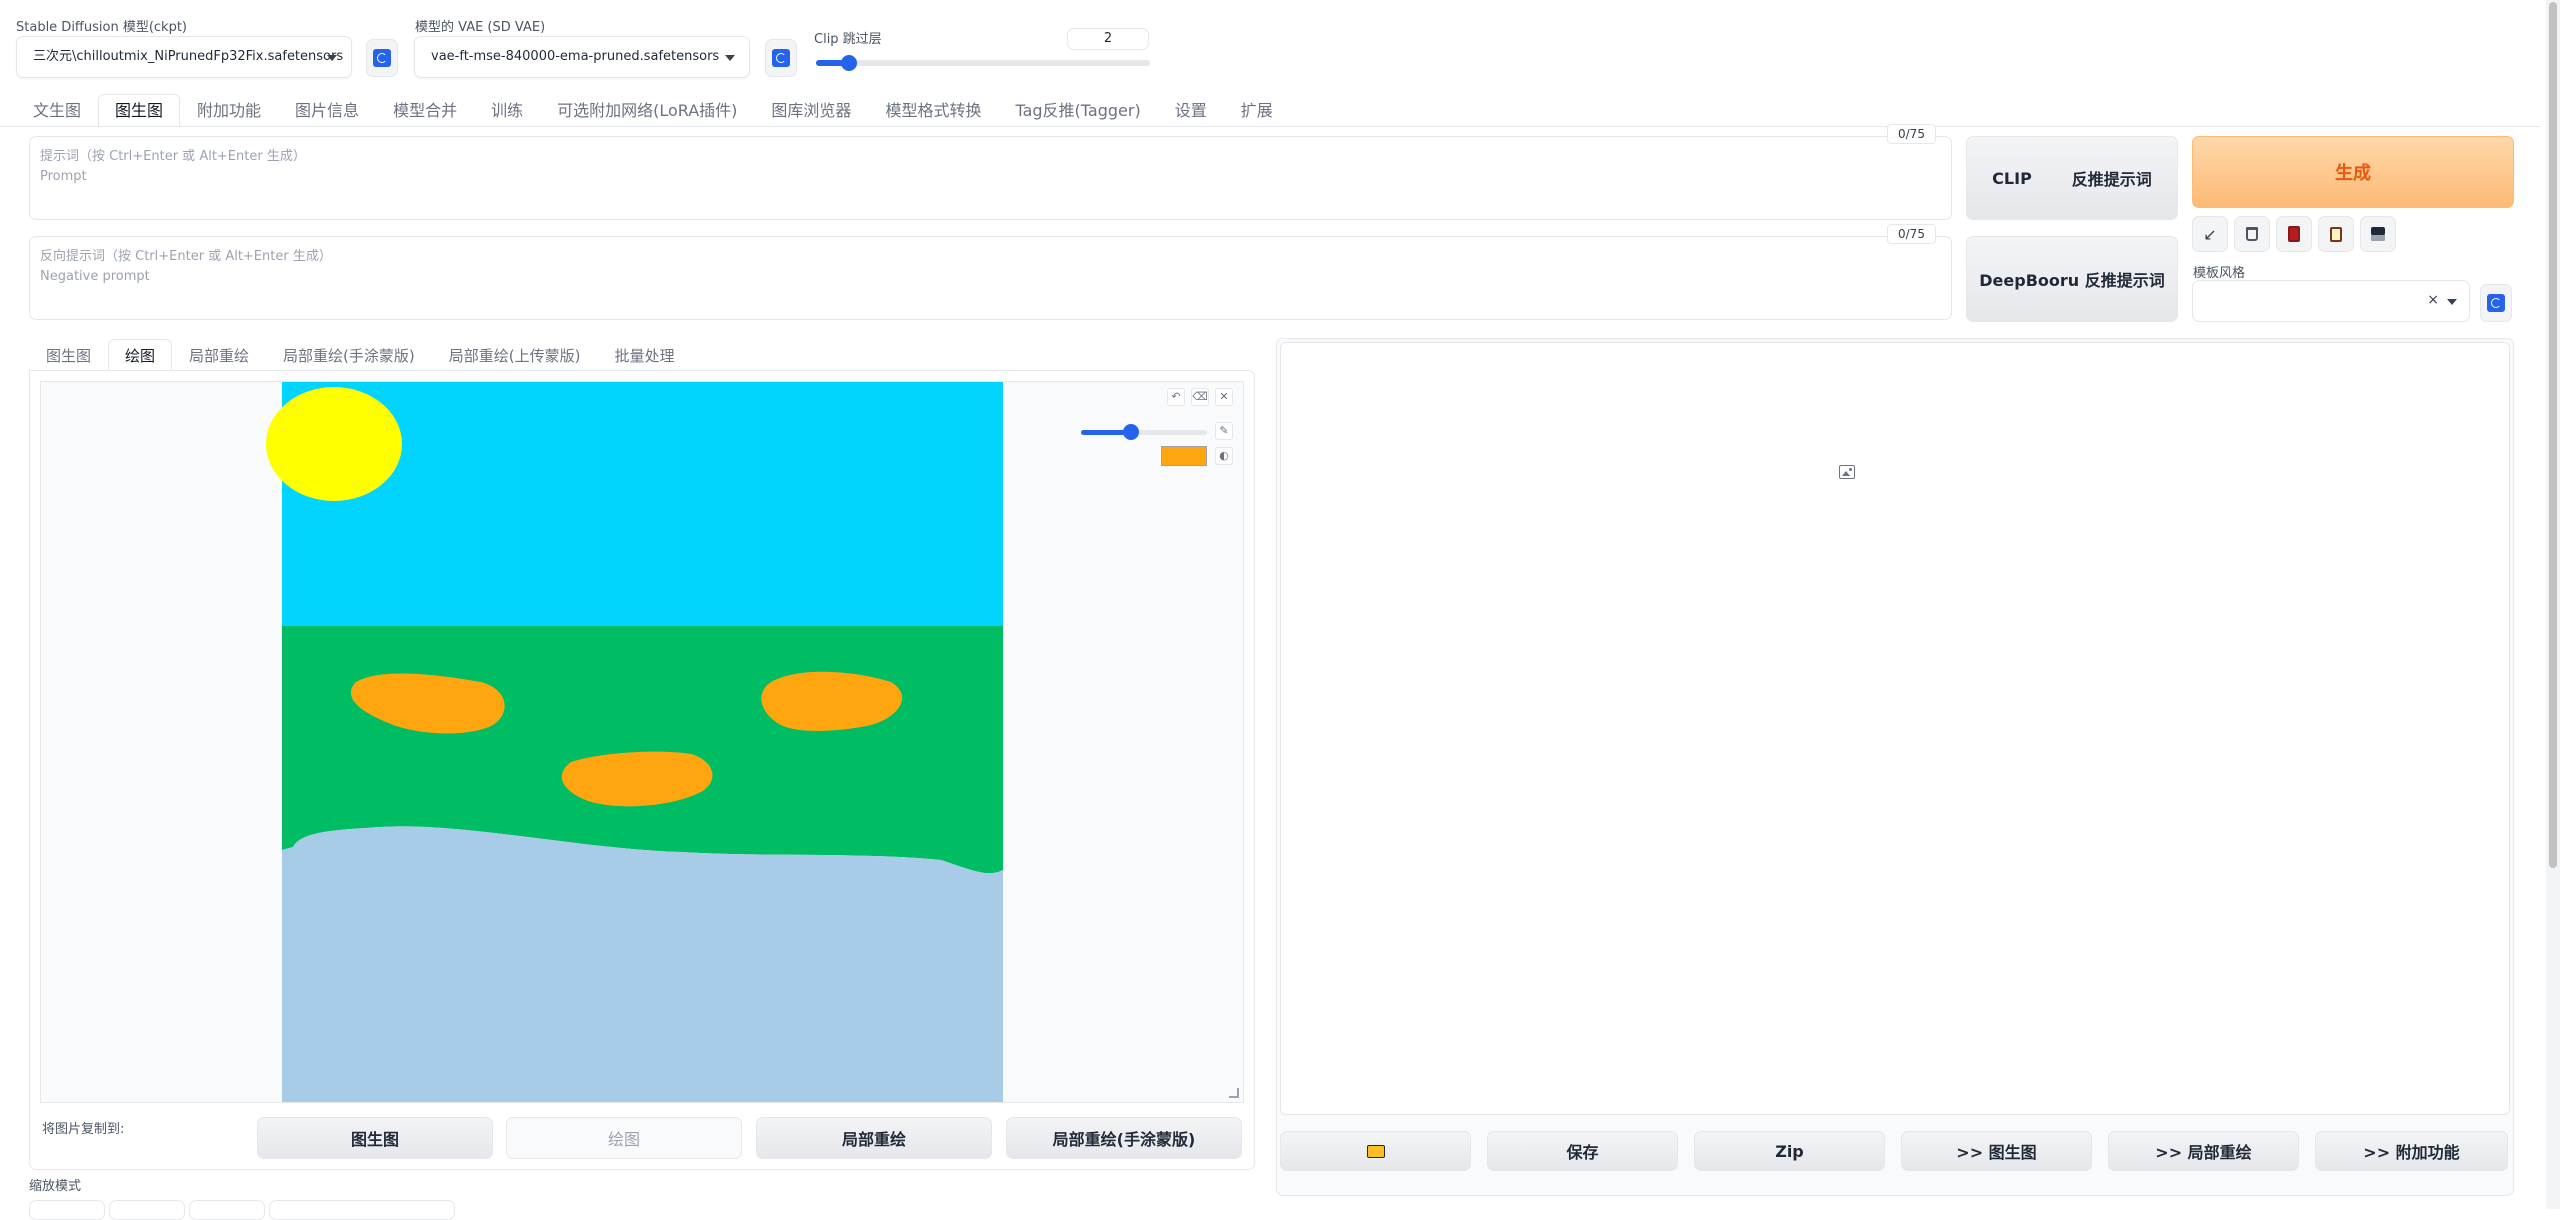  What do you see at coordinates (139, 110) in the screenshot?
I see `main-tab-1: 图生图` at bounding box center [139, 110].